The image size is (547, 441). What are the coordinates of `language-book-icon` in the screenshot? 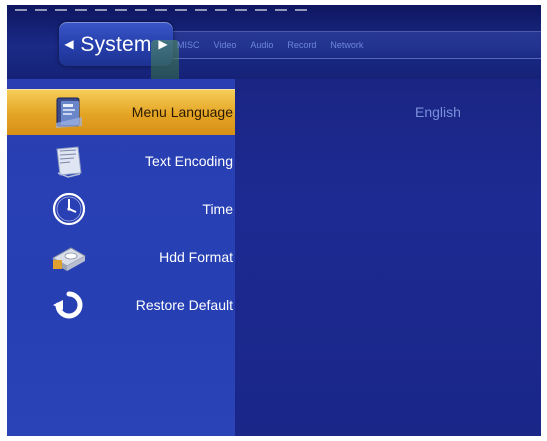 It's located at (69, 112).